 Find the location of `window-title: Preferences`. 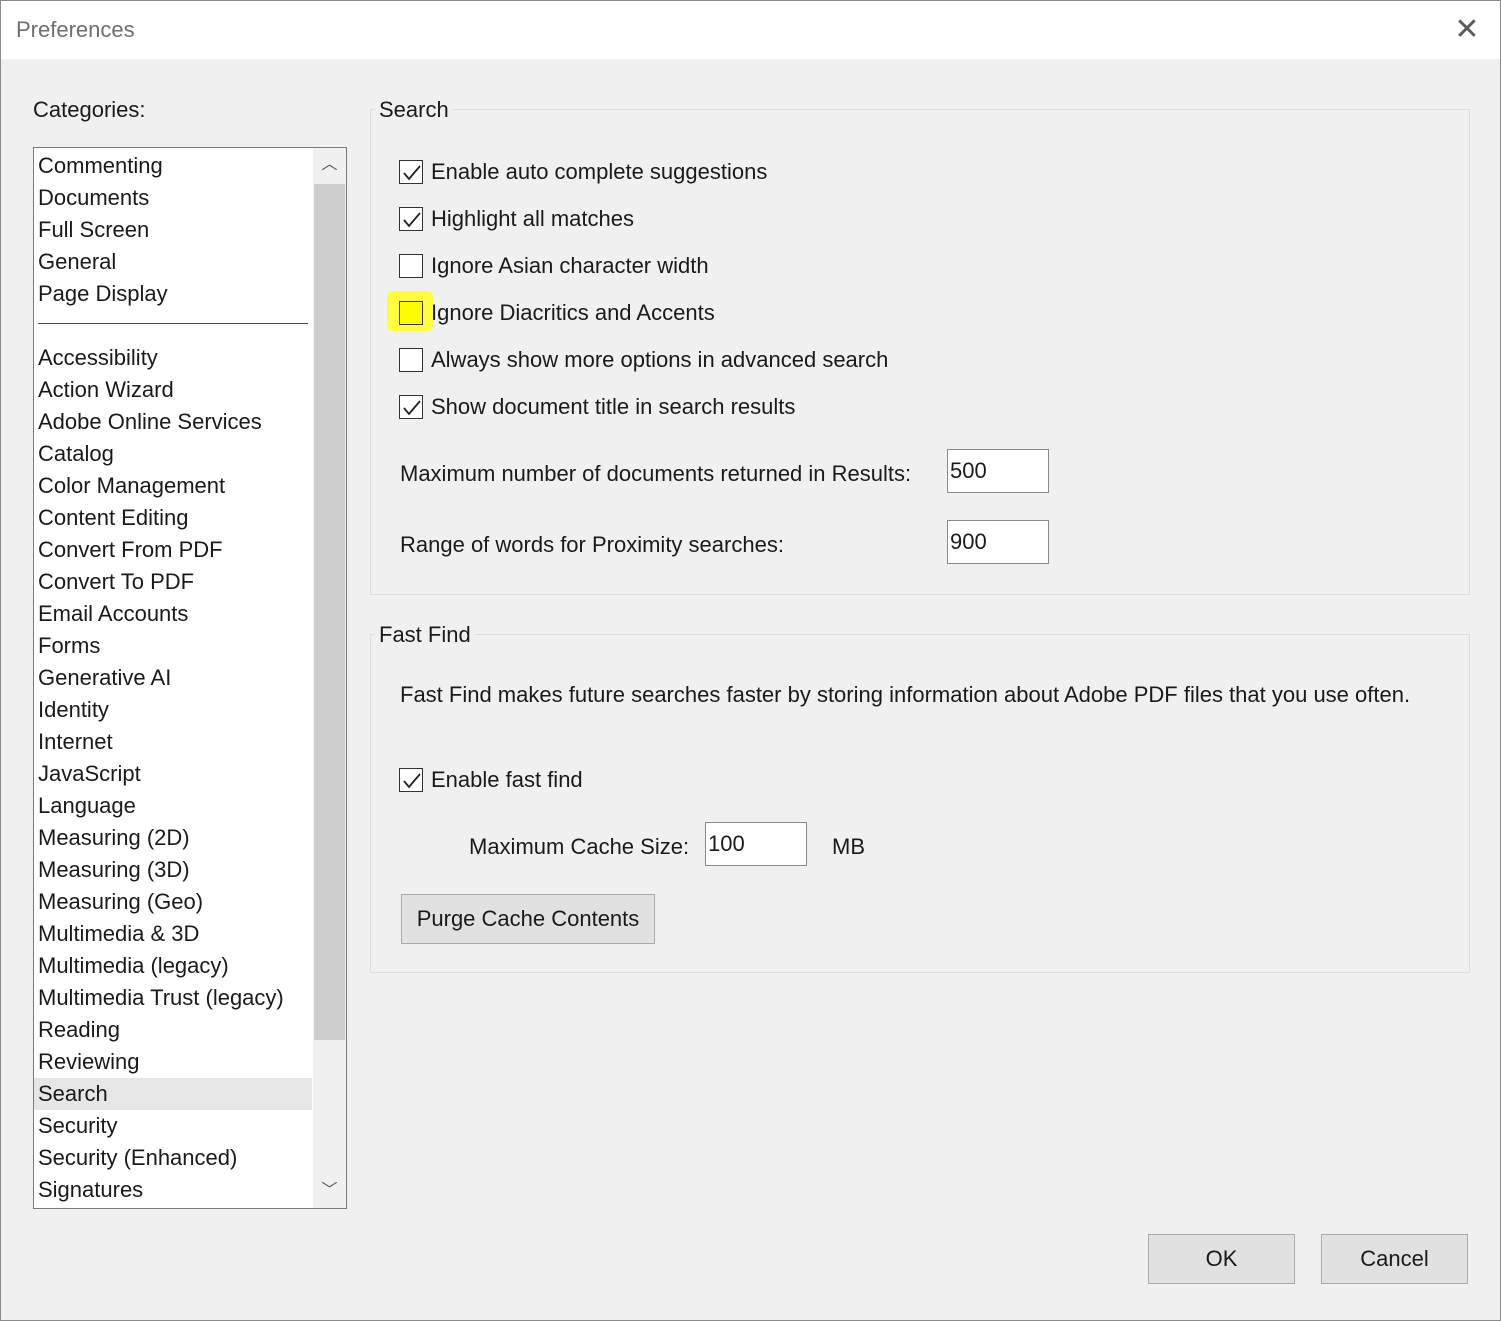

window-title: Preferences is located at coordinates (75, 29).